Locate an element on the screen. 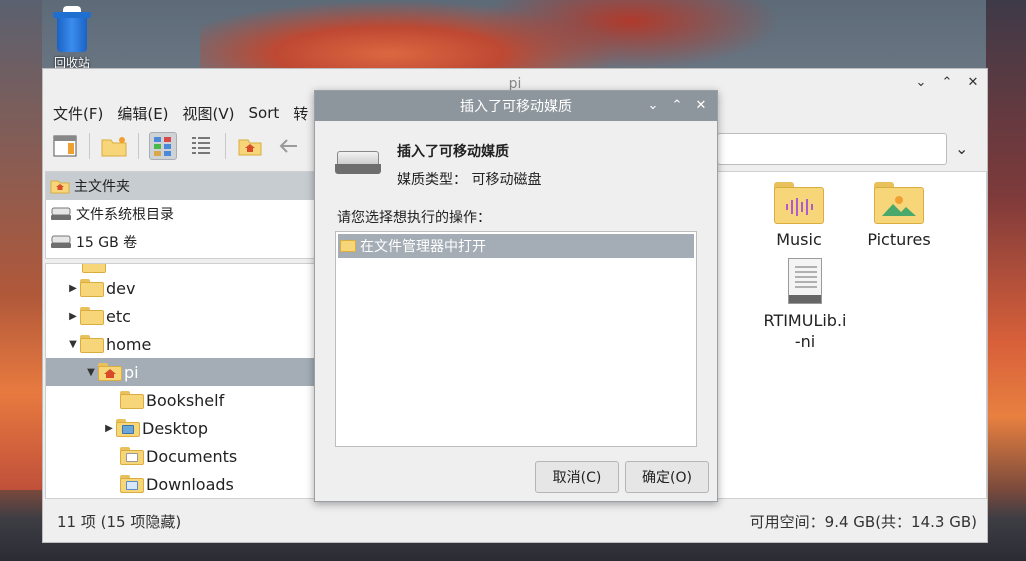  dialog-title: 插入了可移动媒质 is located at coordinates (516, 107).